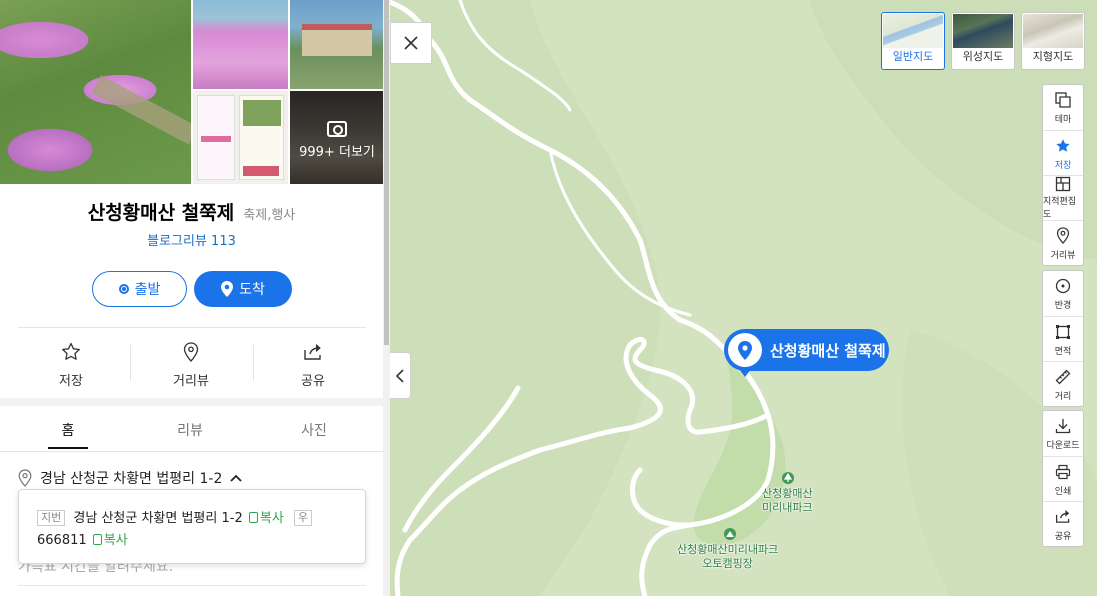  I want to click on chevron-up-icon, so click(236, 478).